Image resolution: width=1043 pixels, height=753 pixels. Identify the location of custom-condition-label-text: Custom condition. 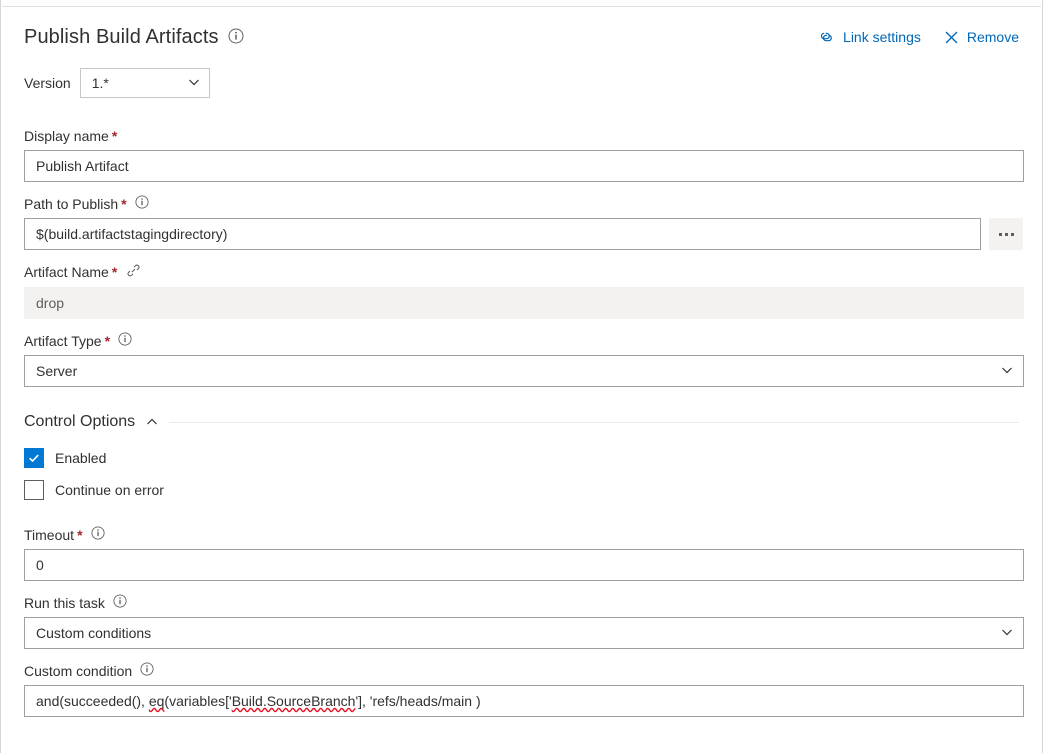
(78, 670).